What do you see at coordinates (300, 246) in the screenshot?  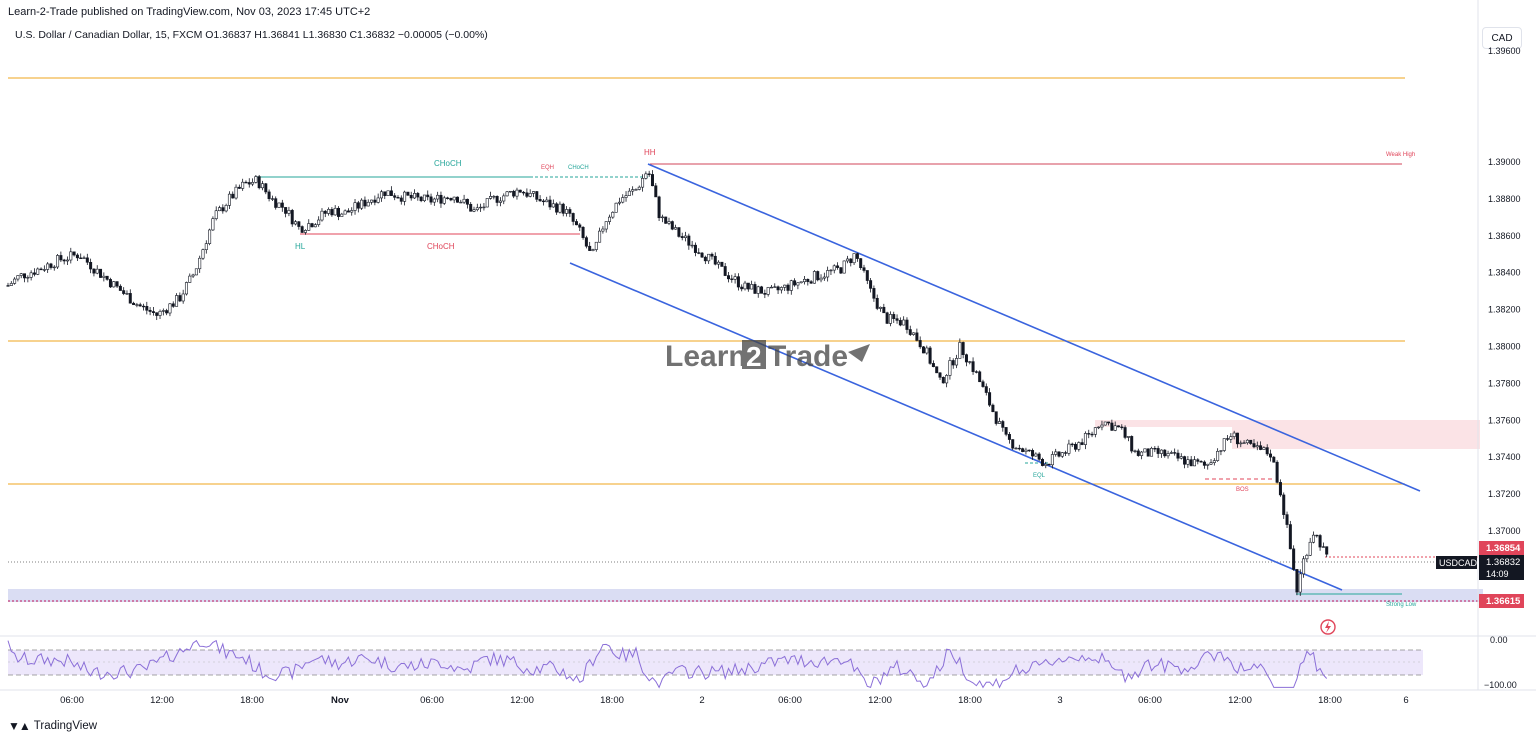 I see `hl-label: HL` at bounding box center [300, 246].